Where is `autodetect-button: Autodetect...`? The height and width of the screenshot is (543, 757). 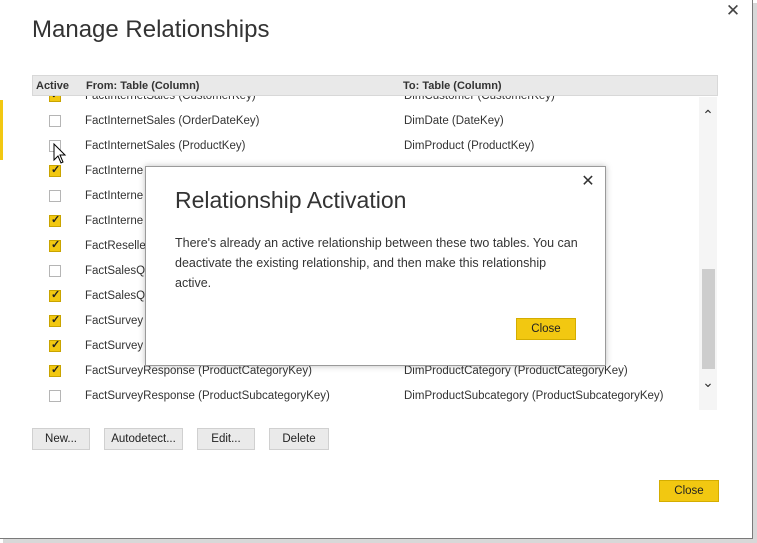
autodetect-button: Autodetect... is located at coordinates (143, 439).